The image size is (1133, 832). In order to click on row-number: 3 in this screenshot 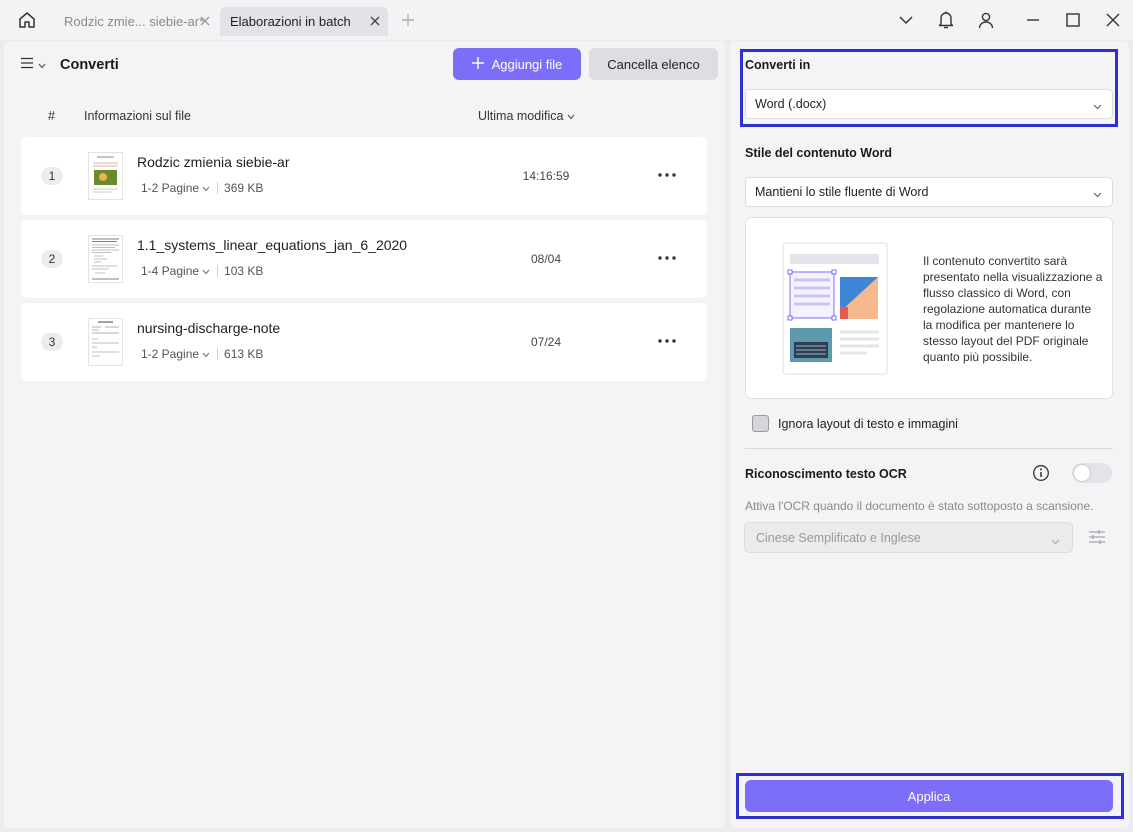, I will do `click(52, 342)`.